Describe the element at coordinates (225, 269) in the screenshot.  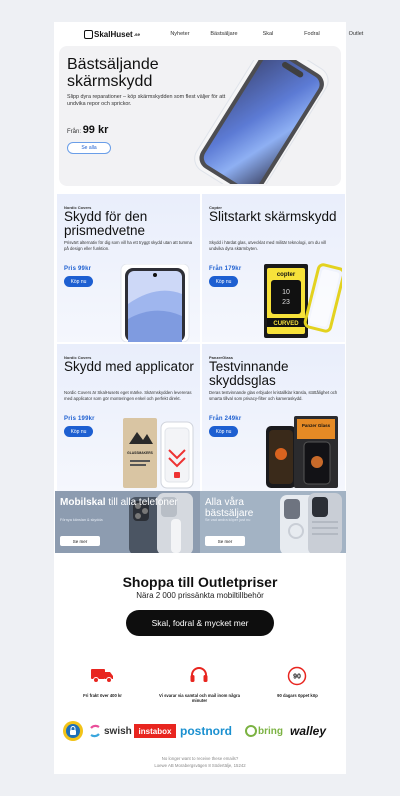
I see `card-price: Från 179kr` at that location.